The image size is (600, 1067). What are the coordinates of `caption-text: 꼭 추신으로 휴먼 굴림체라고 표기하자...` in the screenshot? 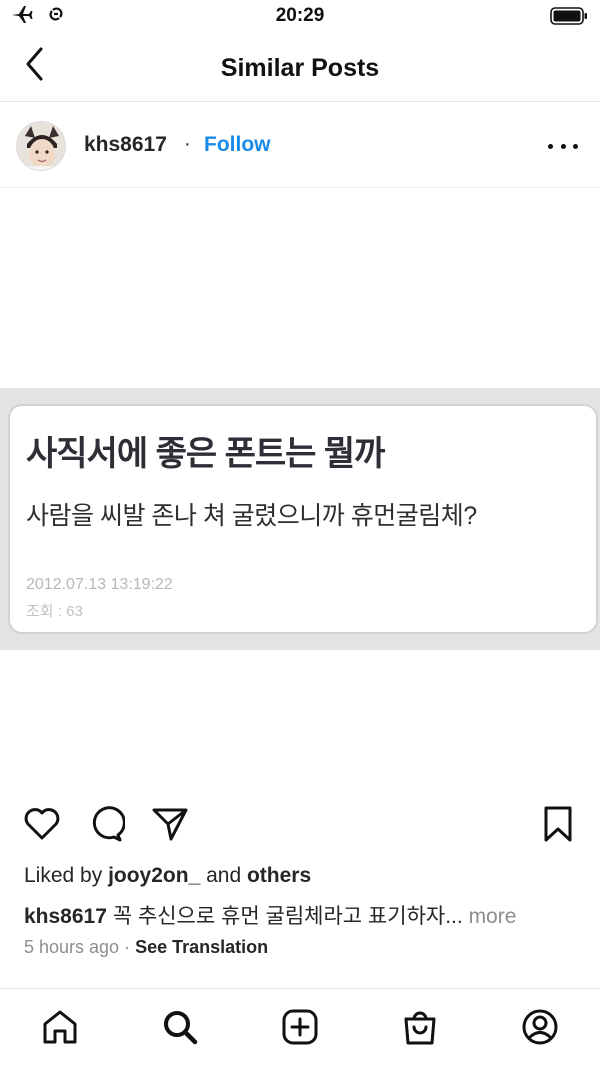 It's located at (287, 916).